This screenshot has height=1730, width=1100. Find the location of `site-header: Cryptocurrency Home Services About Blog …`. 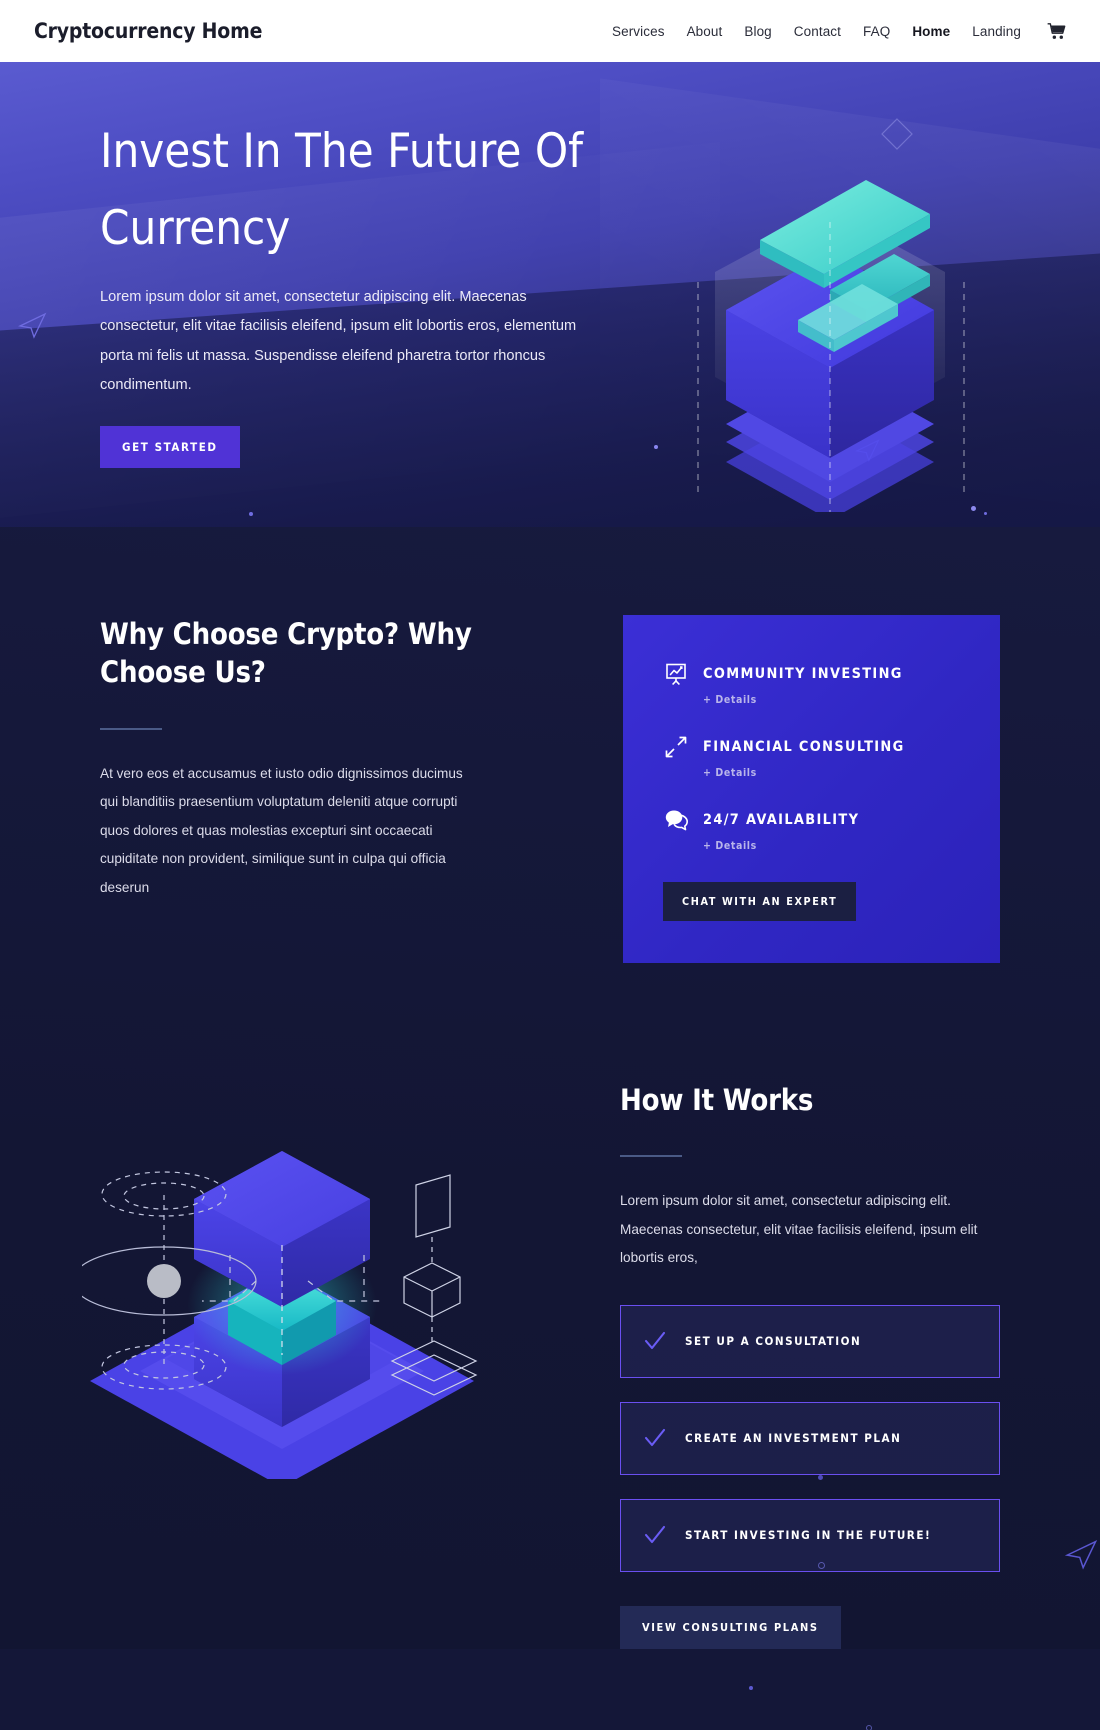

site-header: Cryptocurrency Home Services About Blog … is located at coordinates (550, 31).